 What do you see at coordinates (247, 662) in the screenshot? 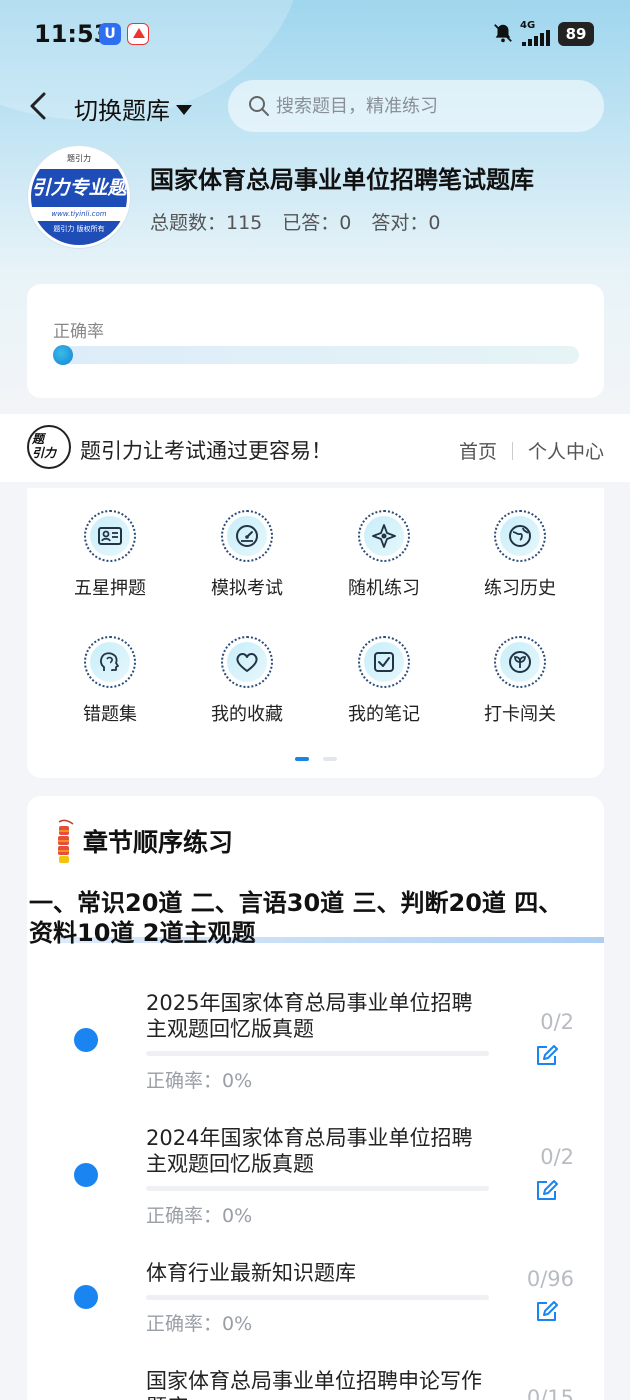
I see `heart-icon` at bounding box center [247, 662].